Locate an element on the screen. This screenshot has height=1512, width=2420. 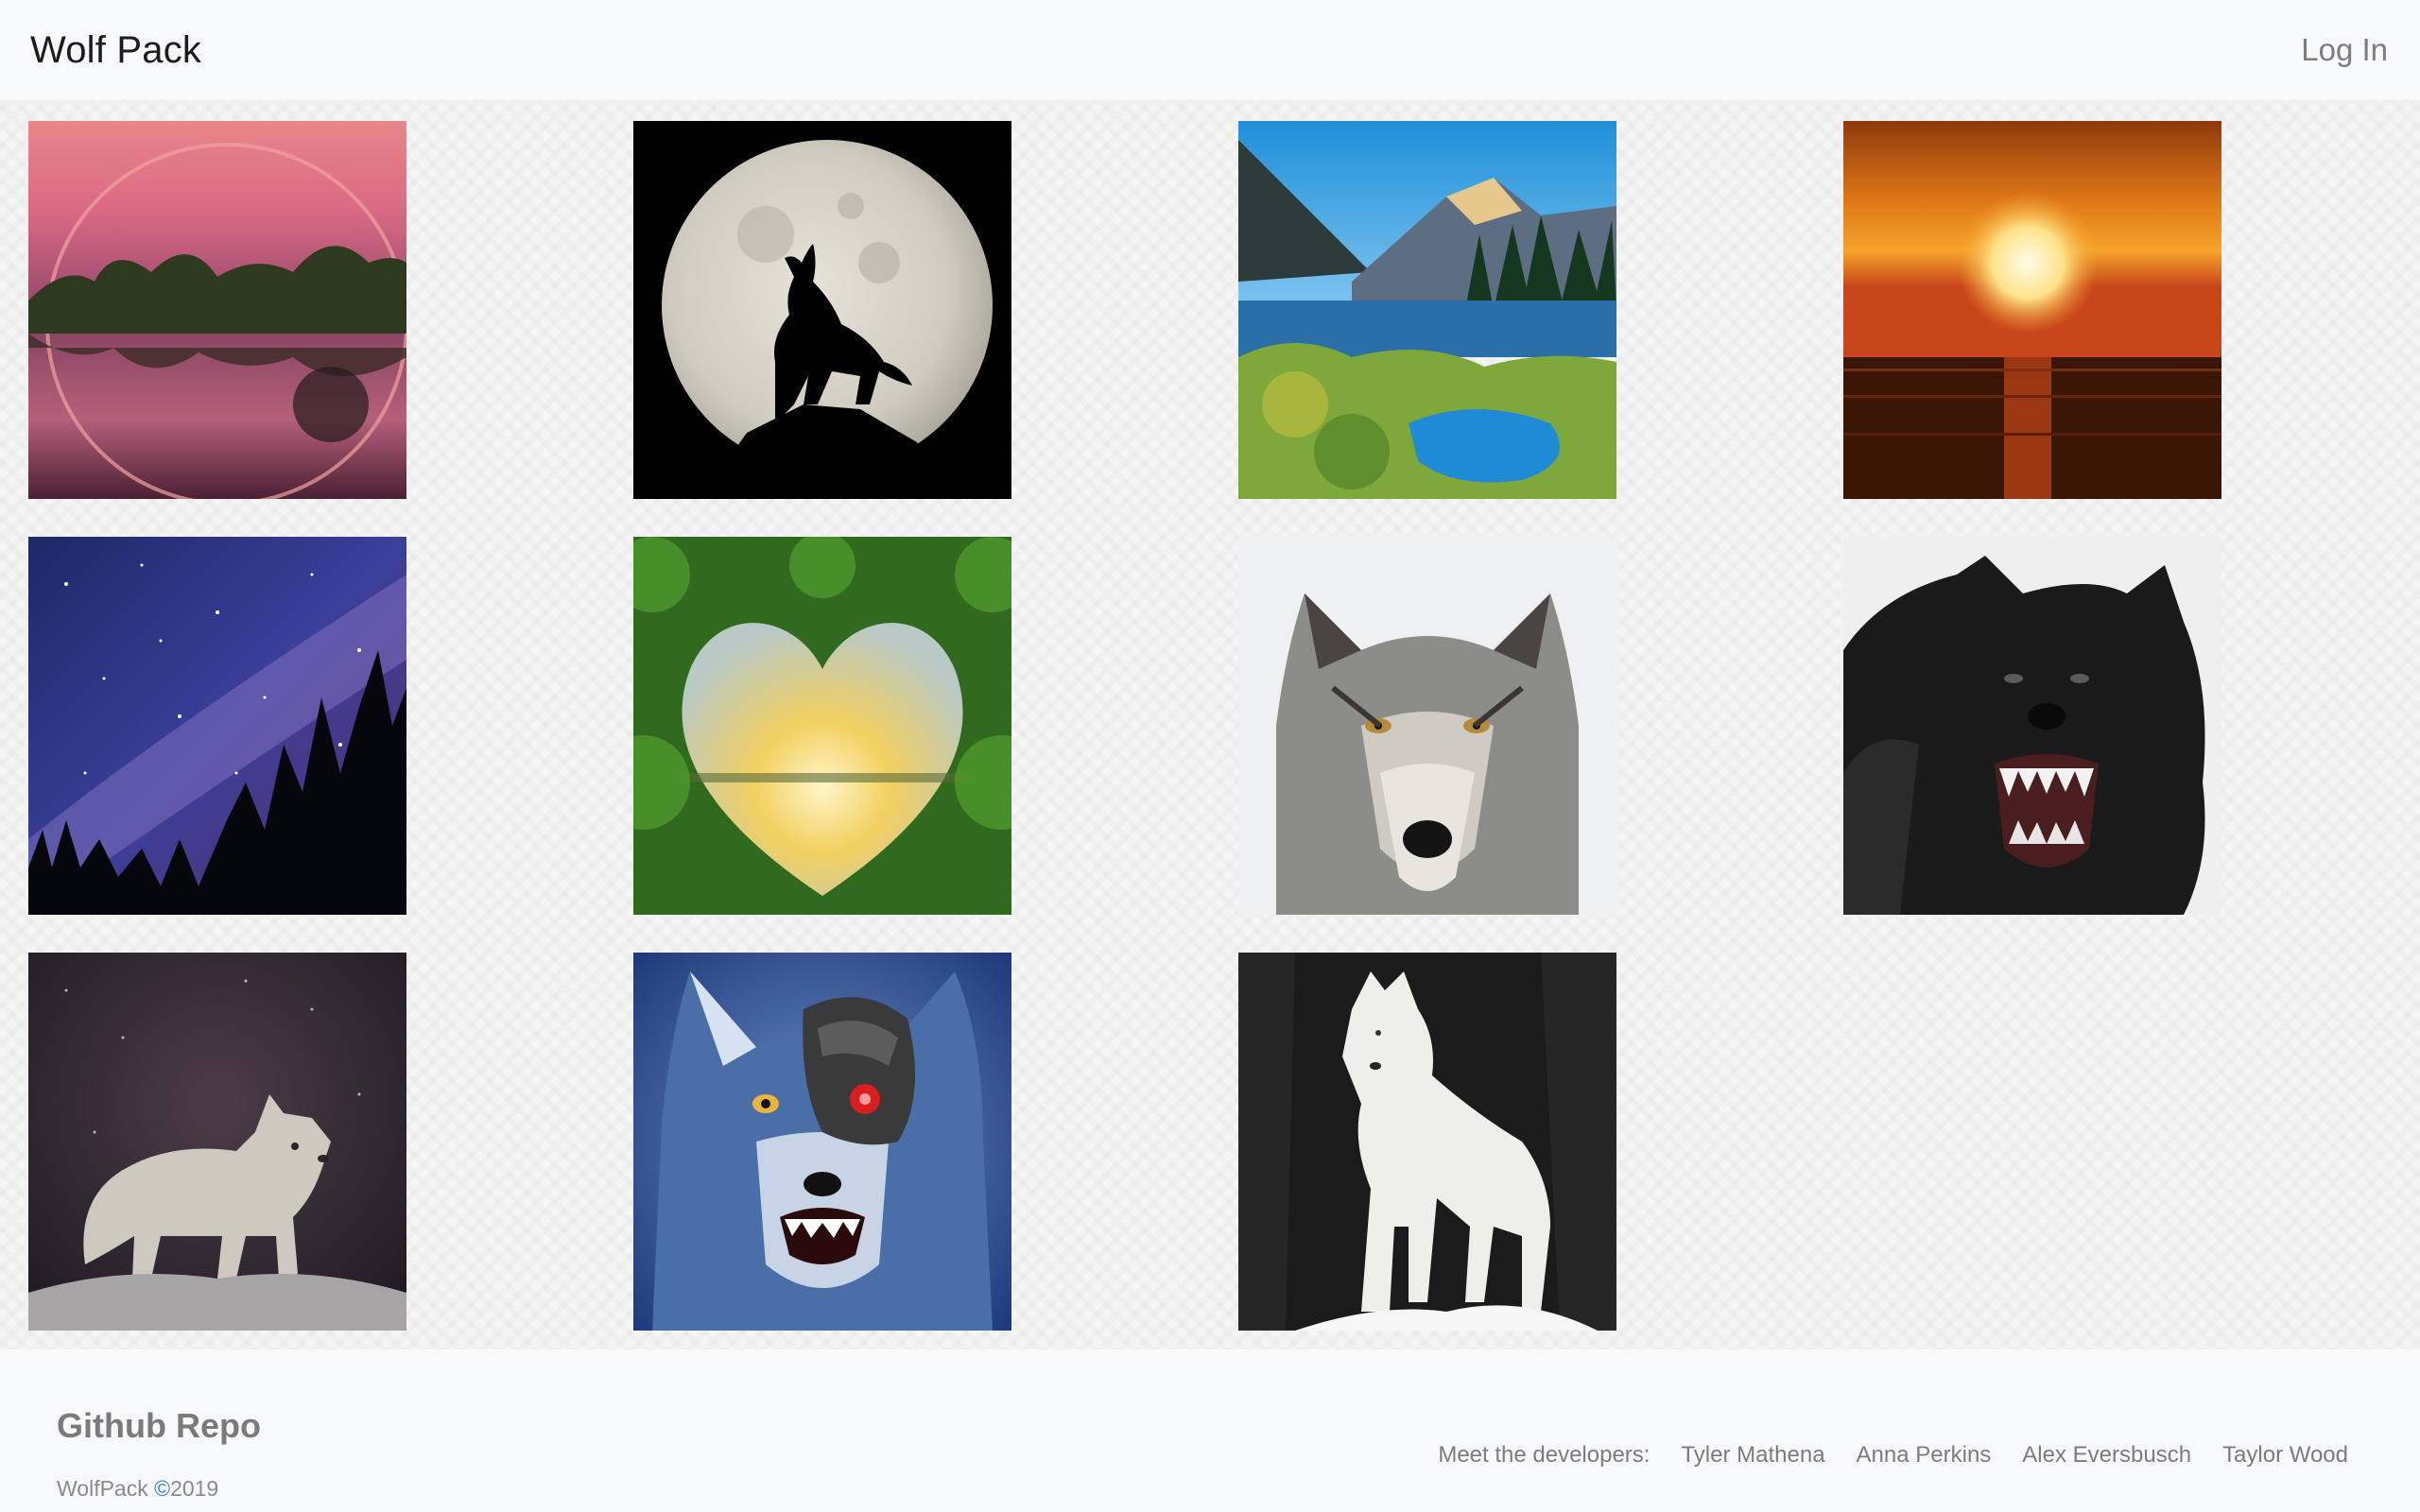
white-wolf-image is located at coordinates (1427, 1142).